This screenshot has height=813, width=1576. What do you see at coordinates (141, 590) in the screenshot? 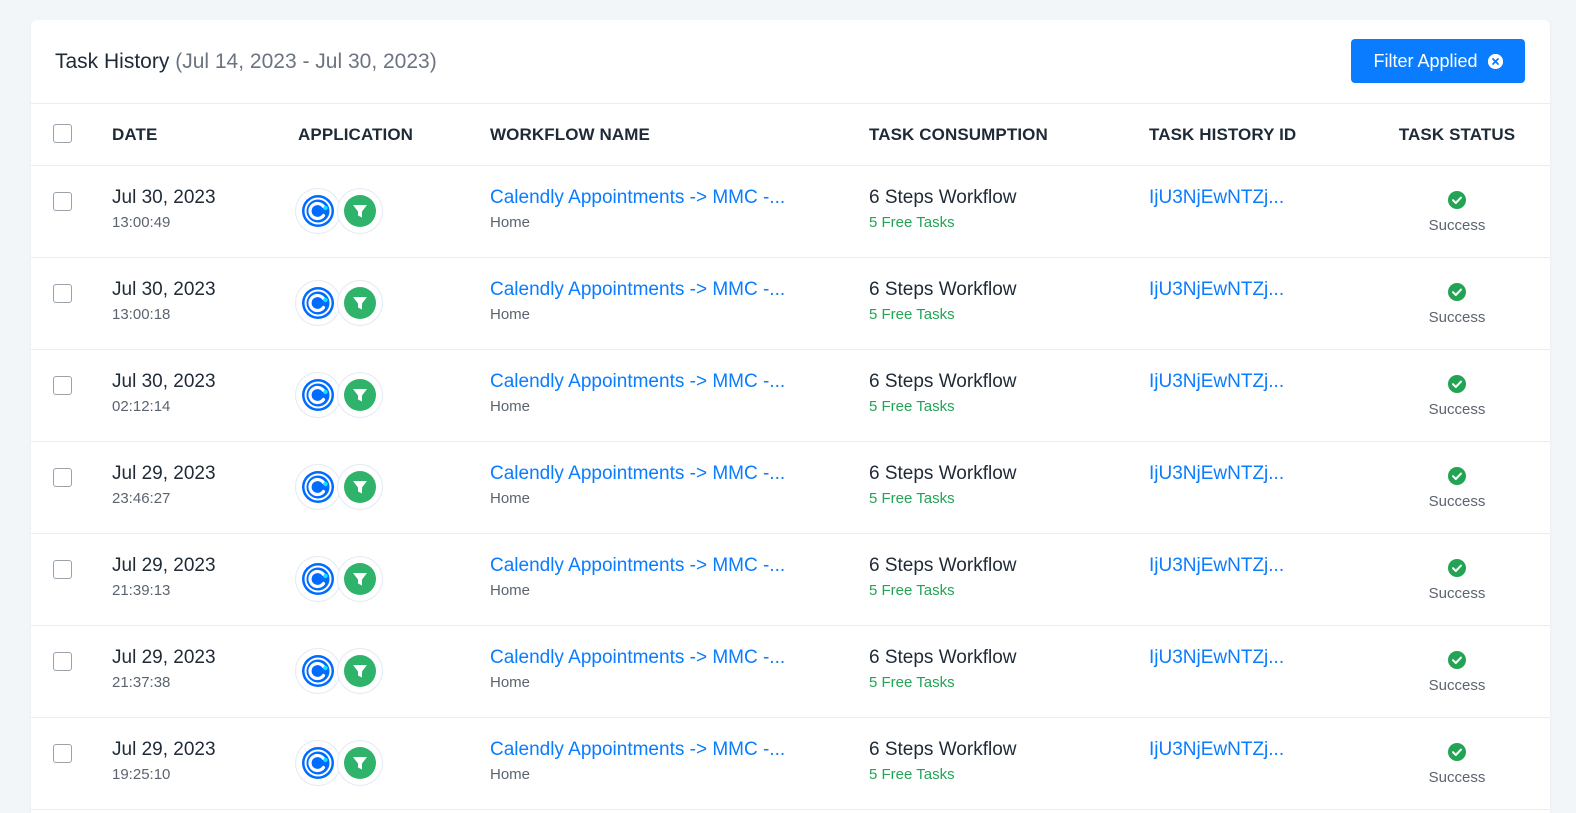
I see `row-time: 21:39:13` at bounding box center [141, 590].